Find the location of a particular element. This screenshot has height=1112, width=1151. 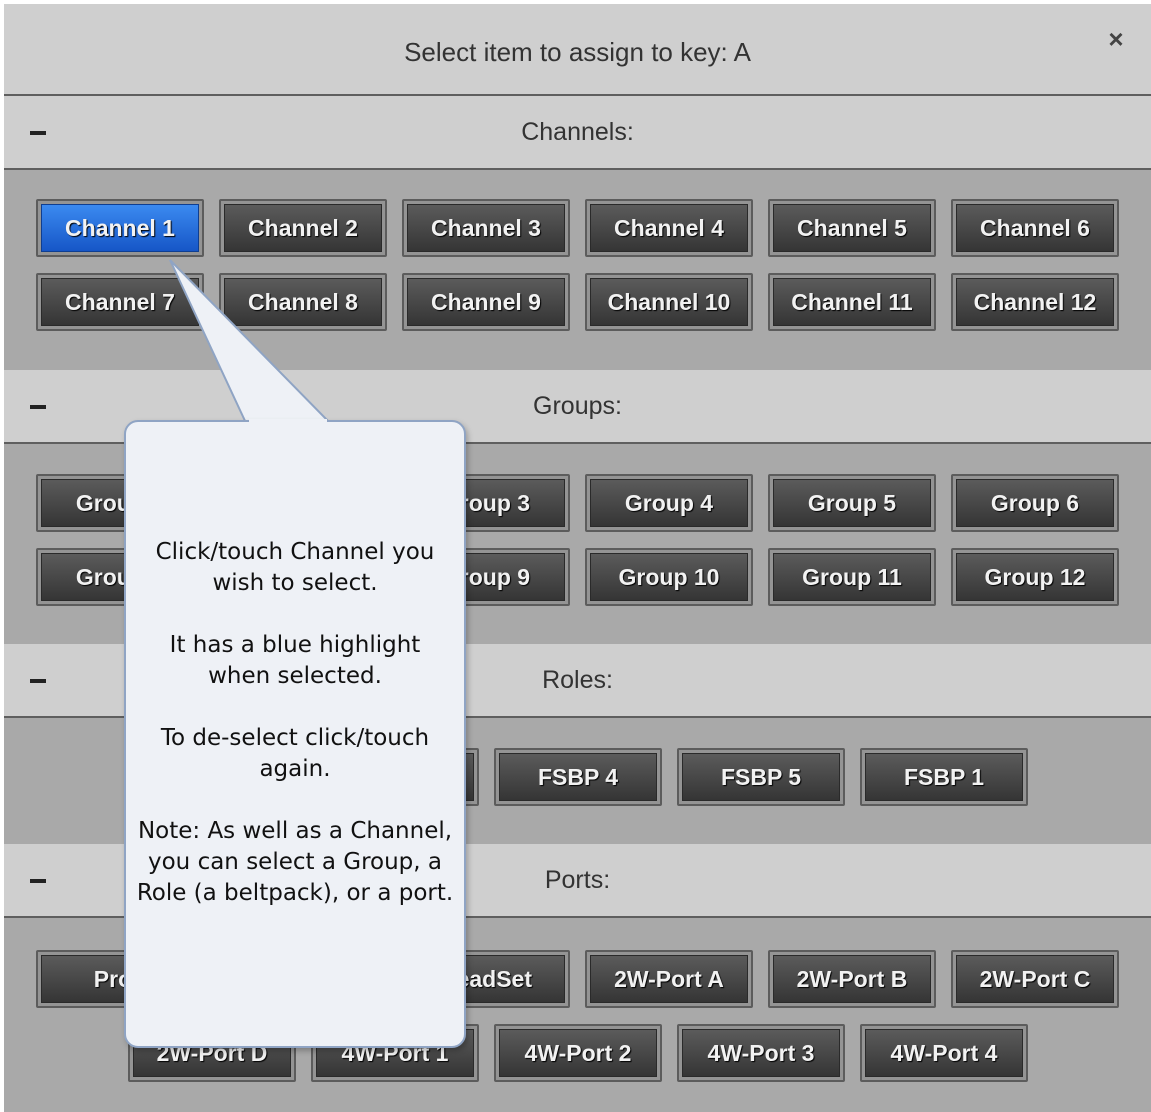

channel-1-button: Channel 1 is located at coordinates (120, 228).